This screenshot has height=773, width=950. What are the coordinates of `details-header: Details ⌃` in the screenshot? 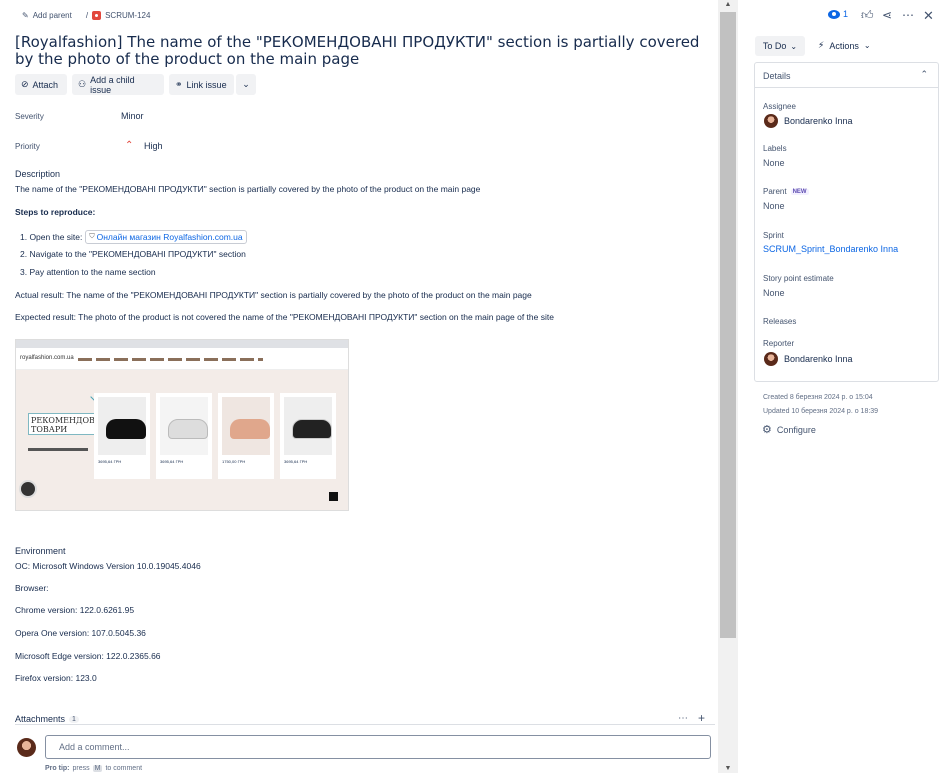 It's located at (846, 75).